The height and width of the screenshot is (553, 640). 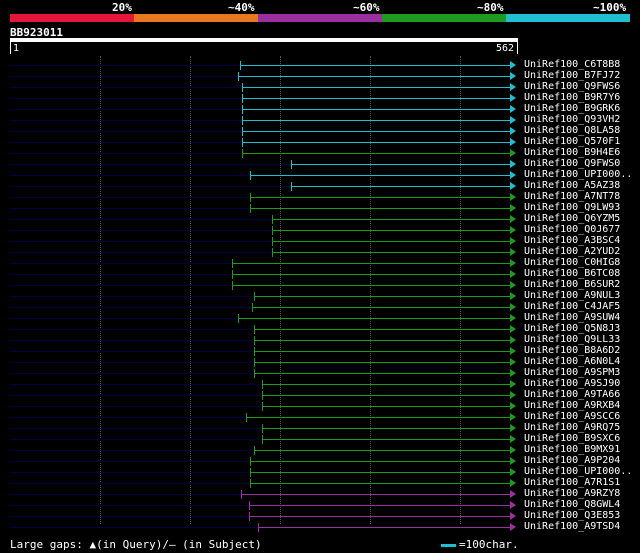 What do you see at coordinates (572, 339) in the screenshot?
I see `hit-label-link: UniRef100_Q9LL33` at bounding box center [572, 339].